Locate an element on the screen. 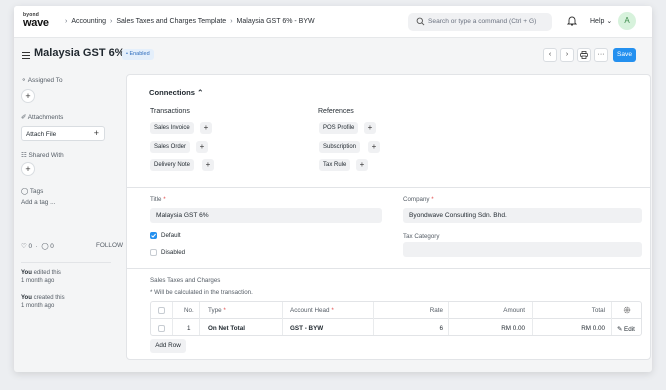  connection-link-subscription: Subscription is located at coordinates (340, 147).